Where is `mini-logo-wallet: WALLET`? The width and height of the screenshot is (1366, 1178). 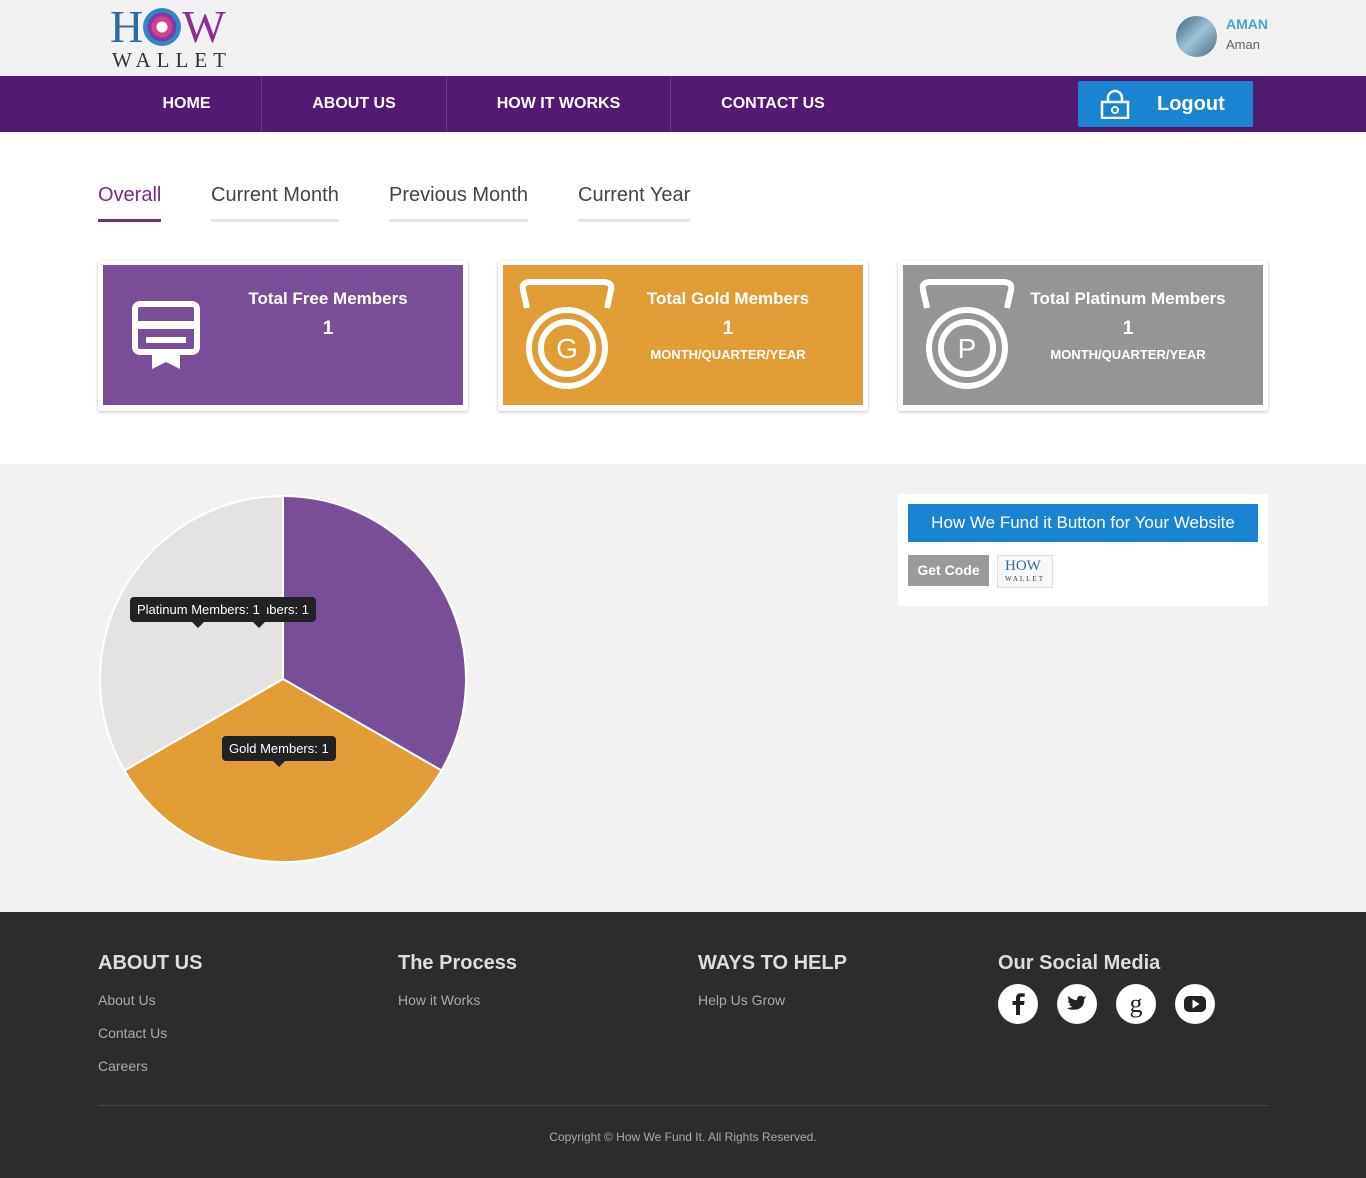
mini-logo-wallet: WALLET is located at coordinates (1025, 579).